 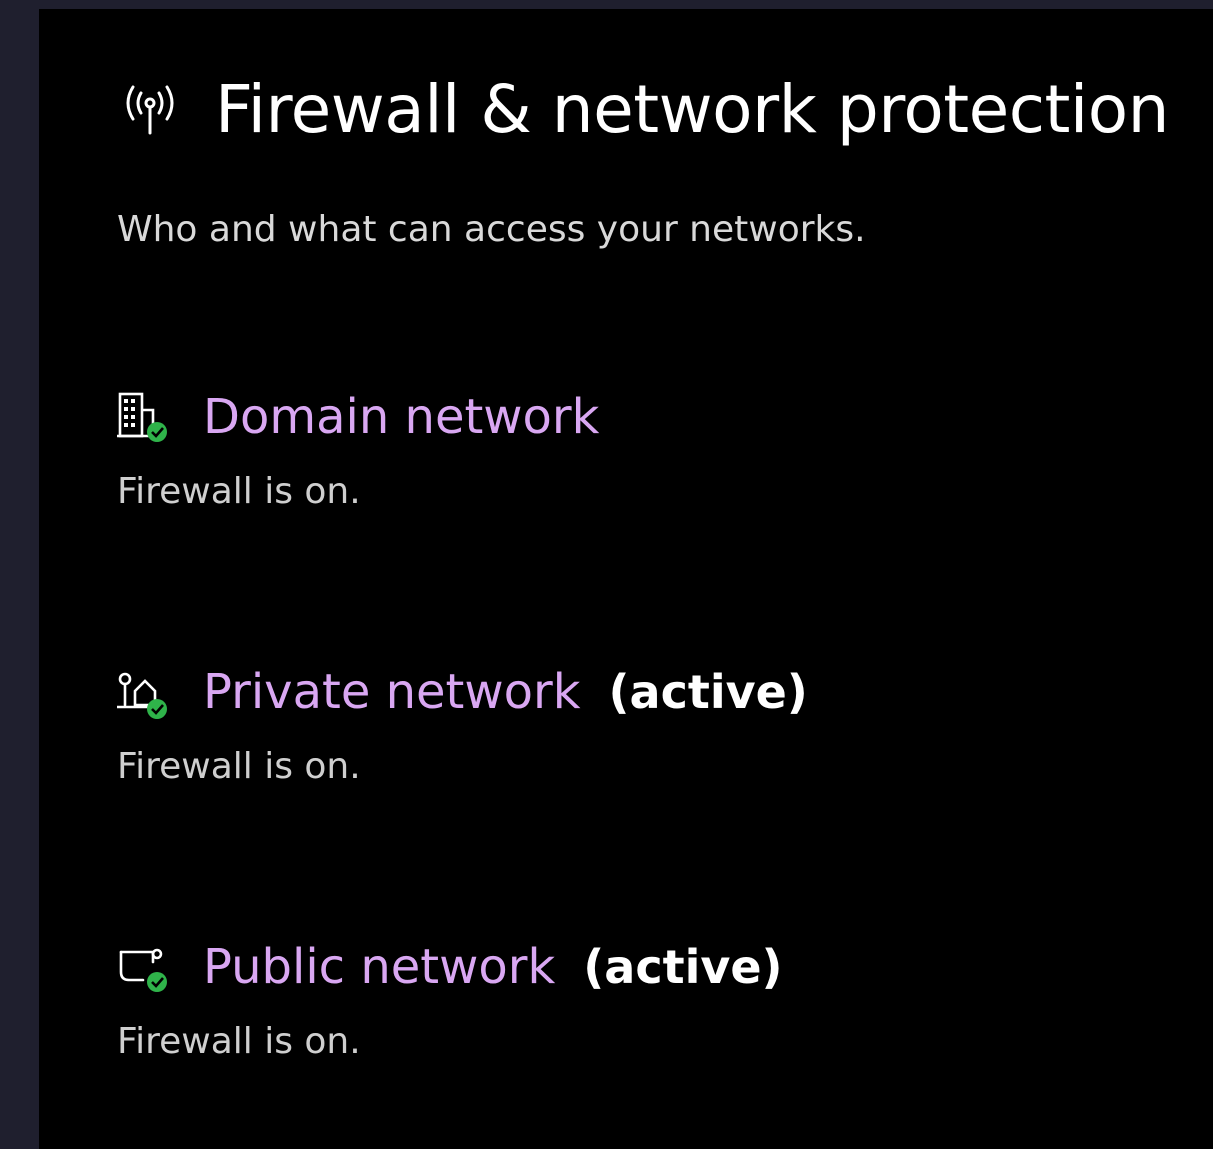 I want to click on domain-network-section: Domain network Firewall is on., so click(x=358, y=450).